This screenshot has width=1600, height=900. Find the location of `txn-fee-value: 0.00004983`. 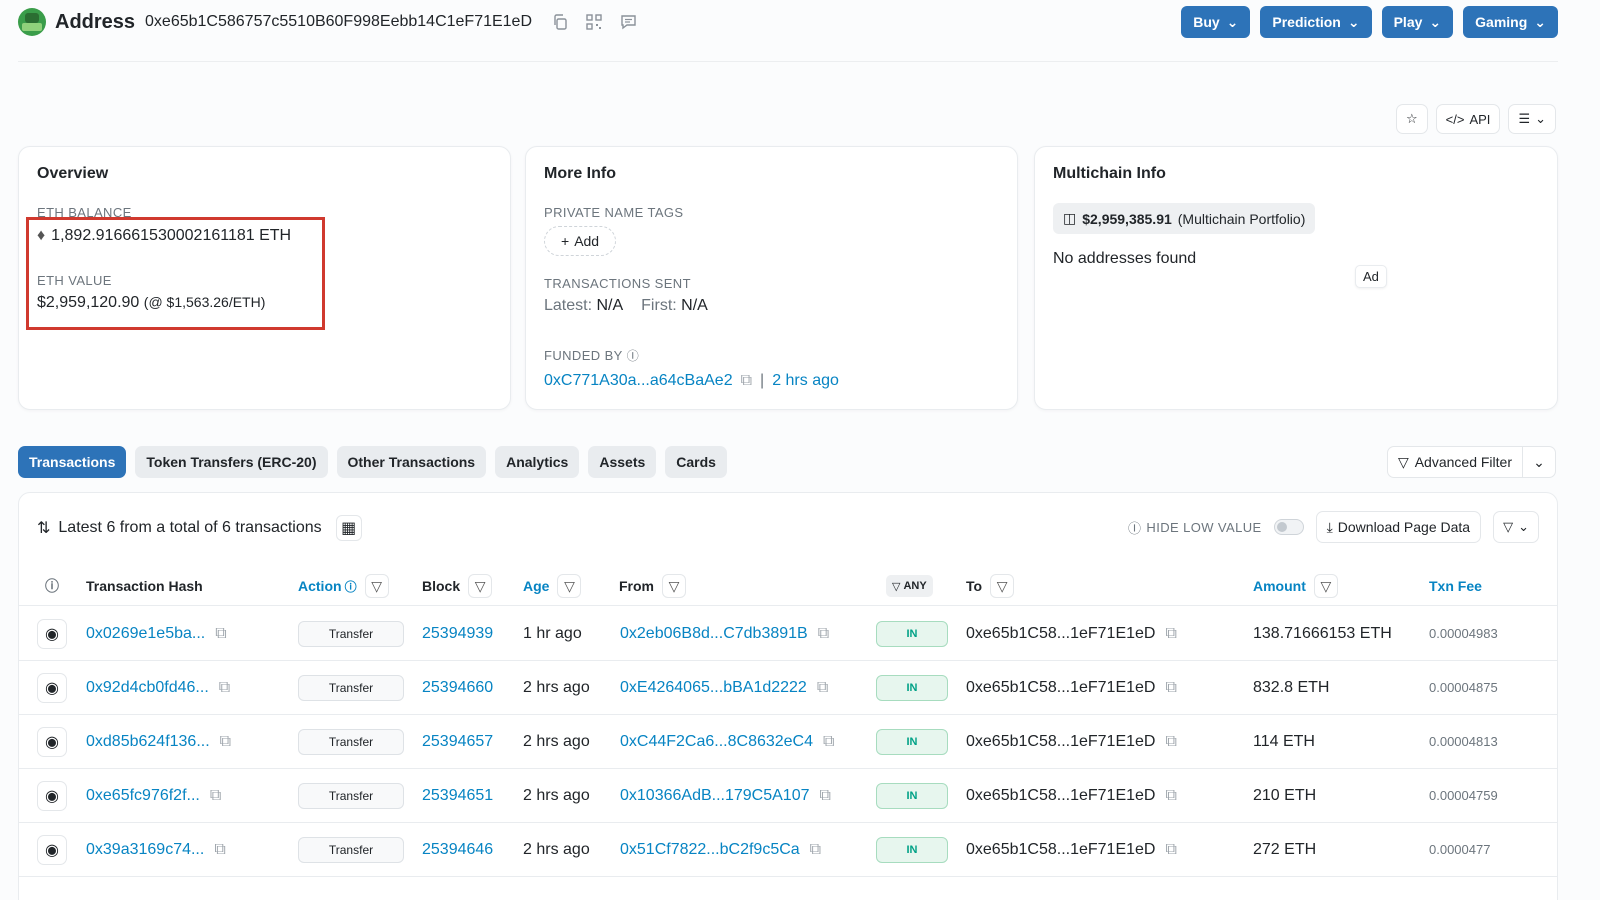

txn-fee-value: 0.00004983 is located at coordinates (1463, 633).